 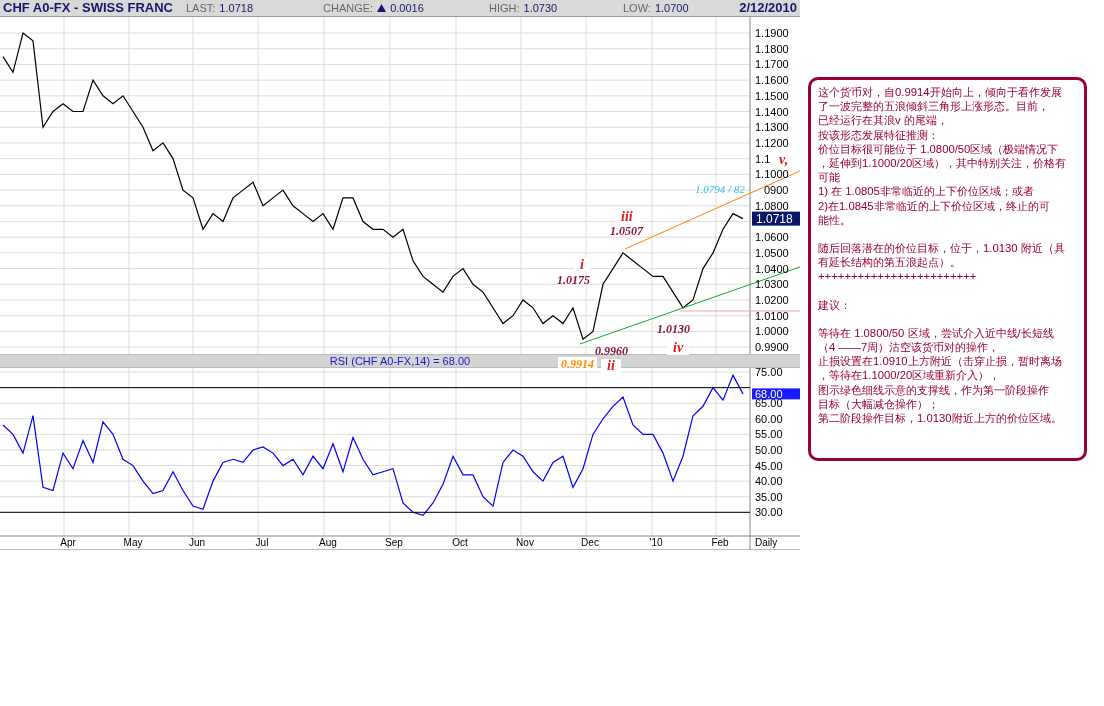 I want to click on period-label: Daily, so click(x=766, y=542).